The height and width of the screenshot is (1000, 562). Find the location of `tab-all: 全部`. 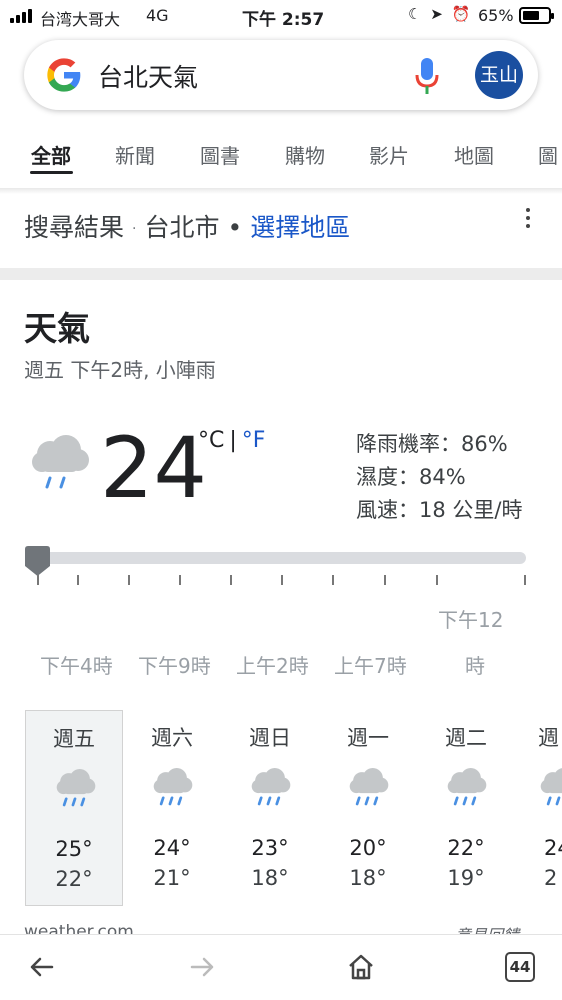

tab-all: 全部 is located at coordinates (51, 154).